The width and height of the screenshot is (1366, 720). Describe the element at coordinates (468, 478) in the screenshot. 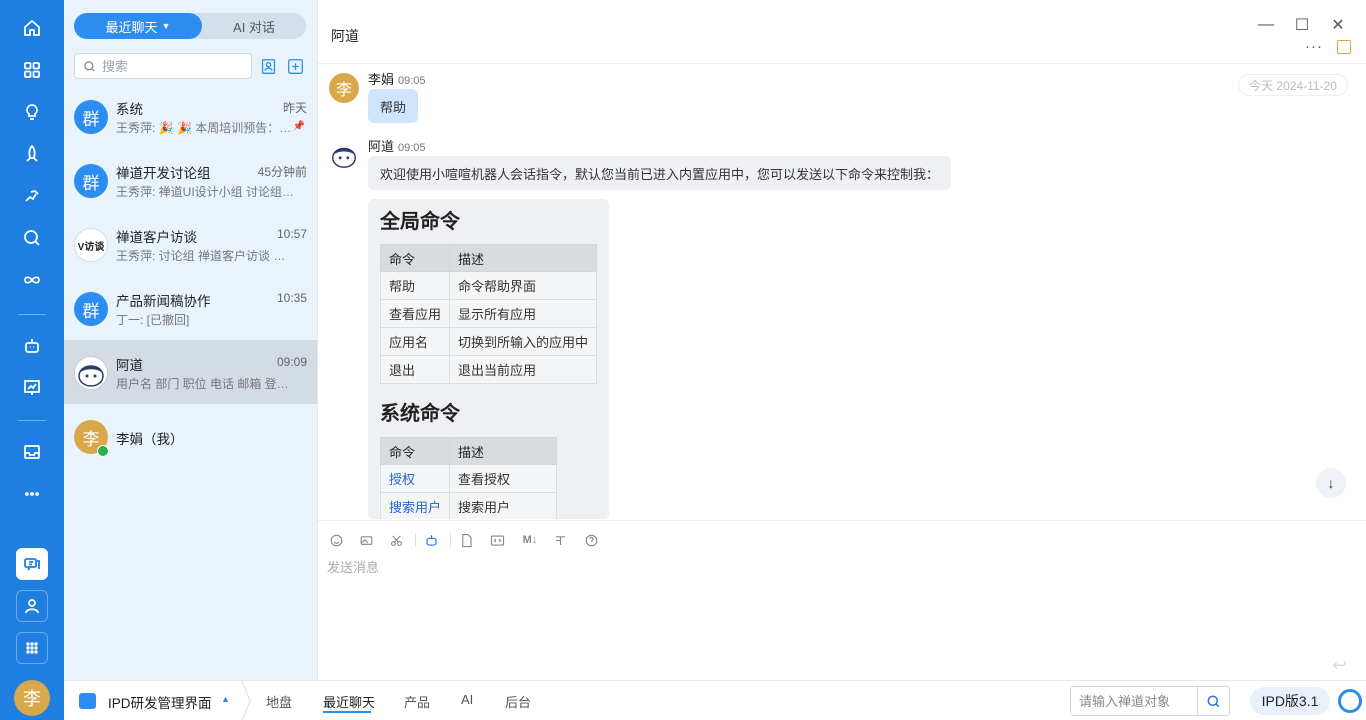

I see `system-commands-table: 命令 描述 授权 查看授权 搜索用户 搜索用户` at that location.